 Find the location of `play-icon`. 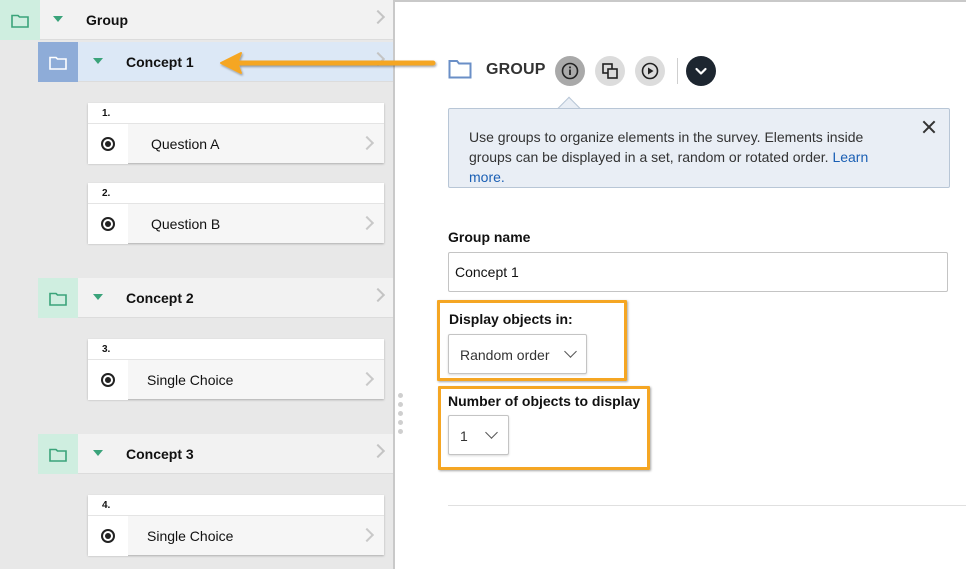

play-icon is located at coordinates (650, 71).